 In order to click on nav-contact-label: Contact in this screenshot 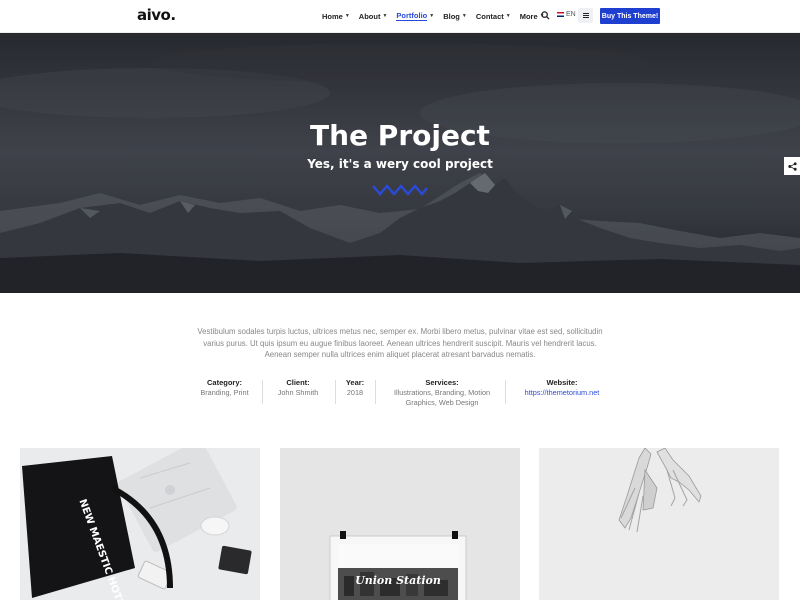, I will do `click(489, 16)`.